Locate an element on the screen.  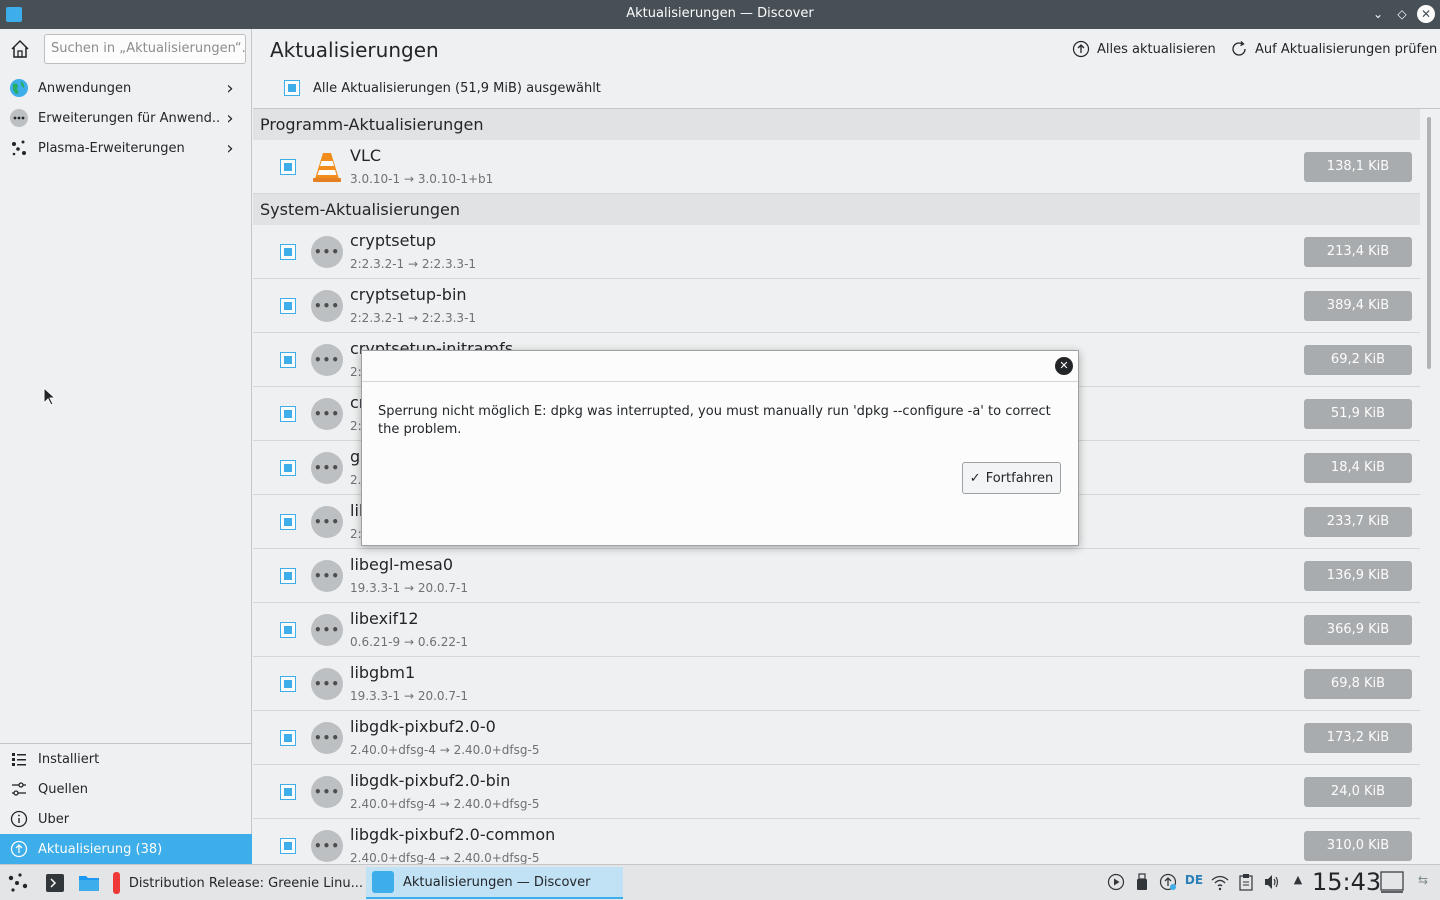
update-all-label: Alles aktualisieren is located at coordinates (1156, 49).